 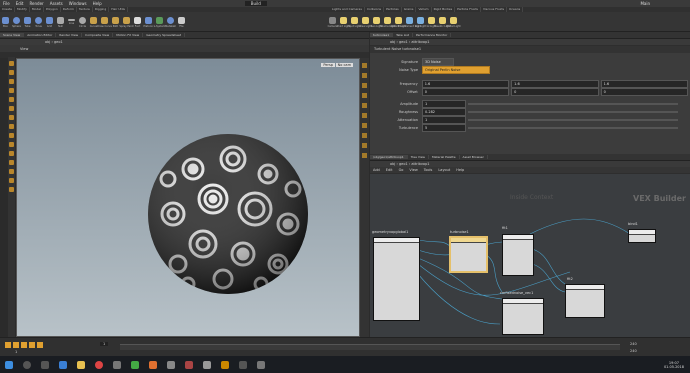 I want to click on shelf-tab: Collisions, so click(x=375, y=9).